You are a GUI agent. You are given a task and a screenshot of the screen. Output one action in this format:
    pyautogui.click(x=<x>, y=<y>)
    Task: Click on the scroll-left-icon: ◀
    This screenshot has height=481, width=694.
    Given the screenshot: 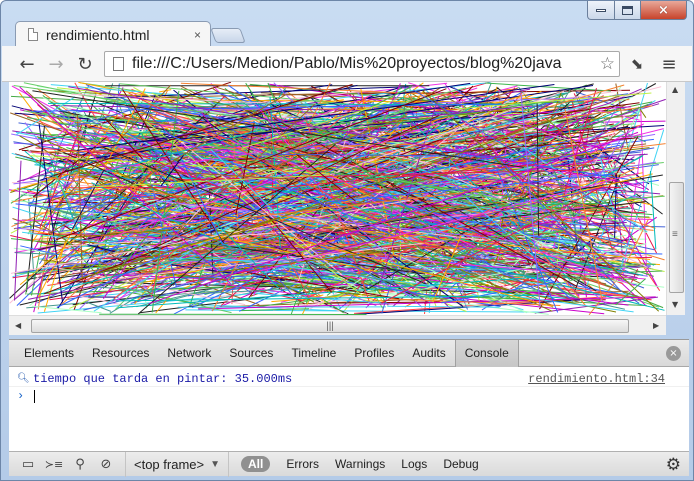 What is the action you would take?
    pyautogui.click(x=18, y=325)
    